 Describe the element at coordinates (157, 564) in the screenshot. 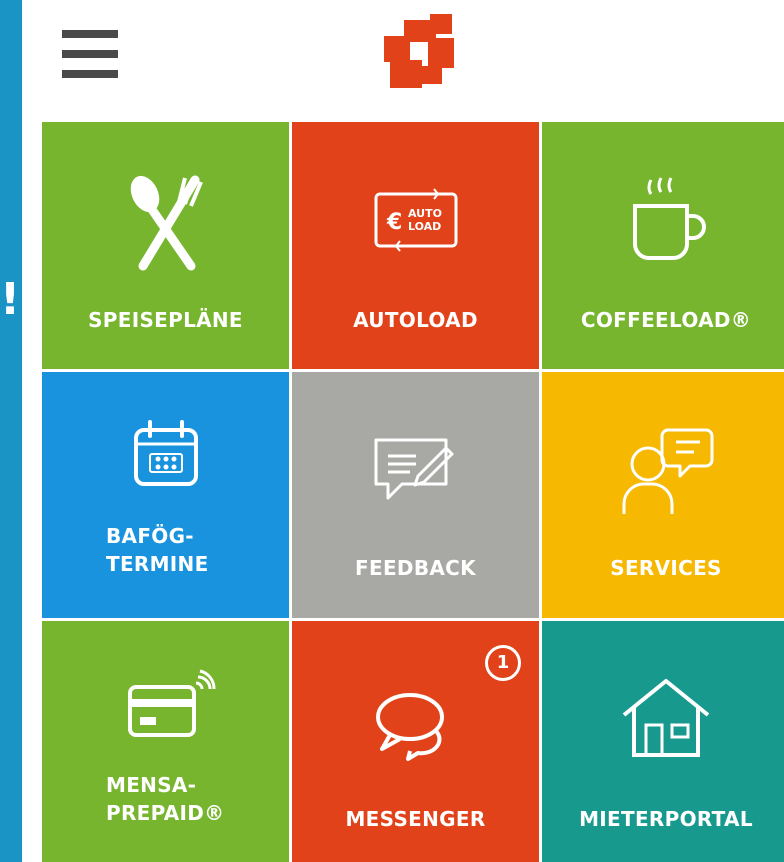

I see `tile-label-line2: TERMINE` at that location.